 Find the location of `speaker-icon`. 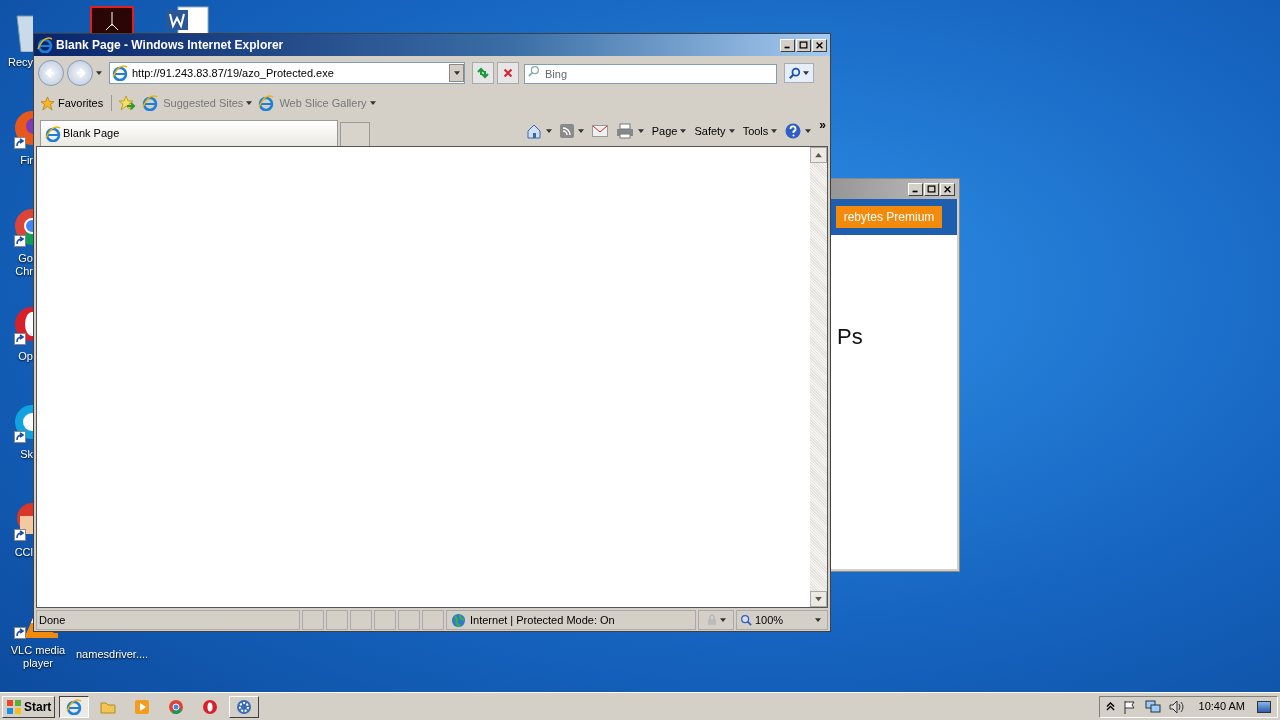

speaker-icon is located at coordinates (1176, 706).